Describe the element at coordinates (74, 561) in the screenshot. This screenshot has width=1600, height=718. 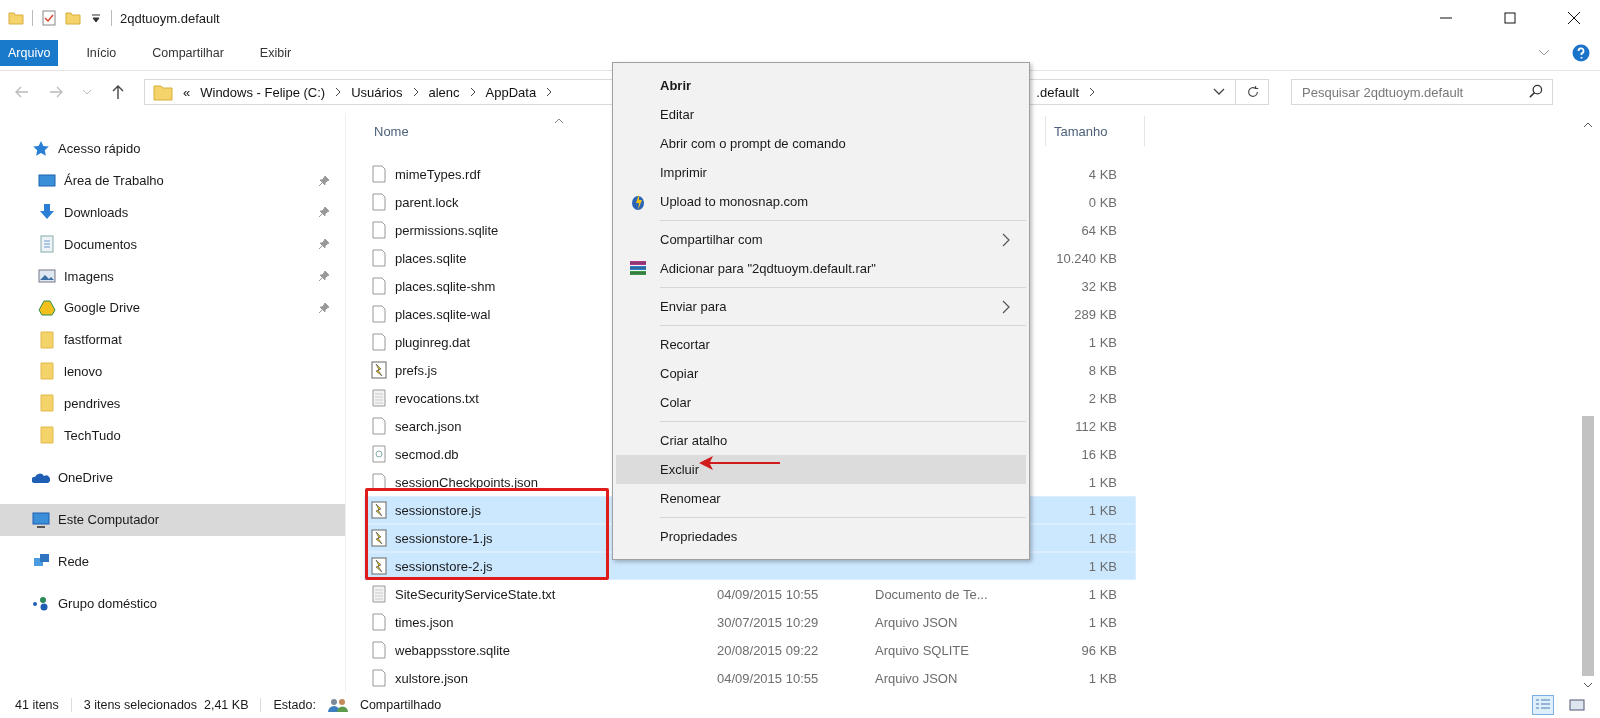
I see `nav-label: Rede` at that location.